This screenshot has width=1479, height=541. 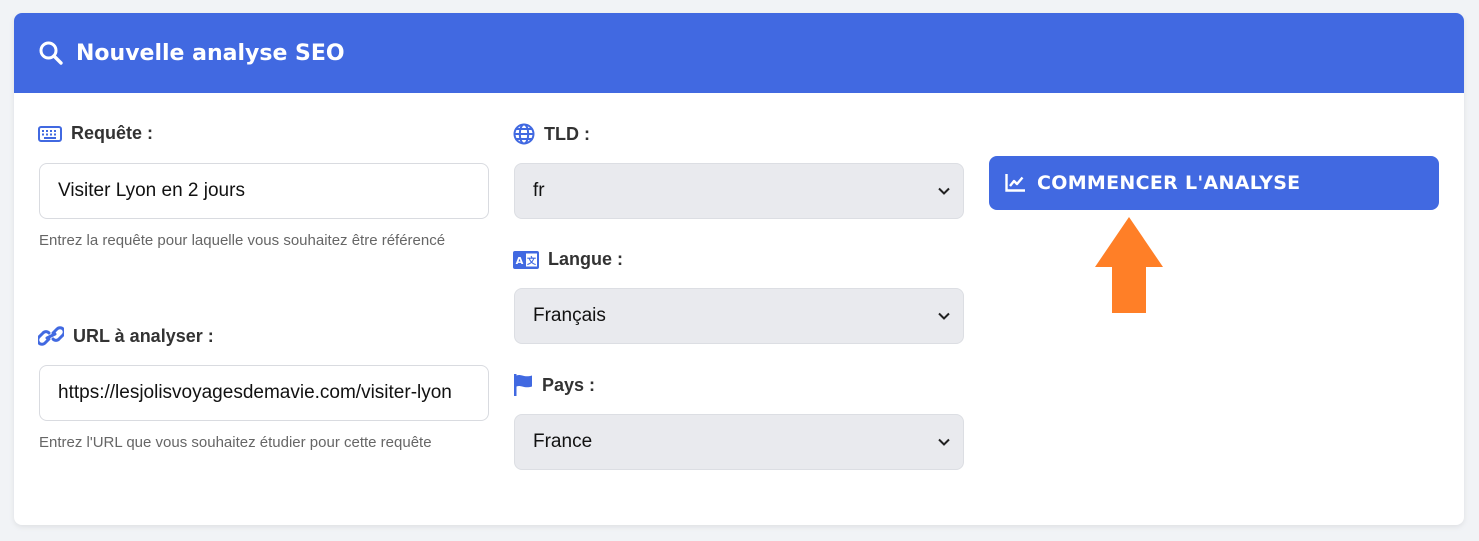 What do you see at coordinates (264, 191) in the screenshot?
I see `query-input: Visiter Lyon en 2 jours` at bounding box center [264, 191].